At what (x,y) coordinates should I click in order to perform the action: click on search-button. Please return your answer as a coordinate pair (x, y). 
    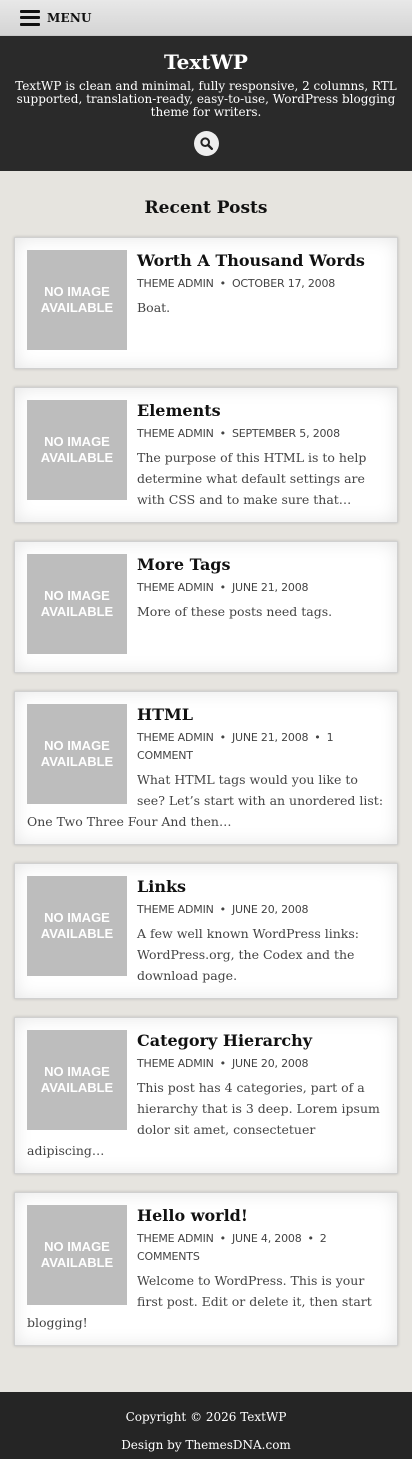
    Looking at the image, I should click on (206, 143).